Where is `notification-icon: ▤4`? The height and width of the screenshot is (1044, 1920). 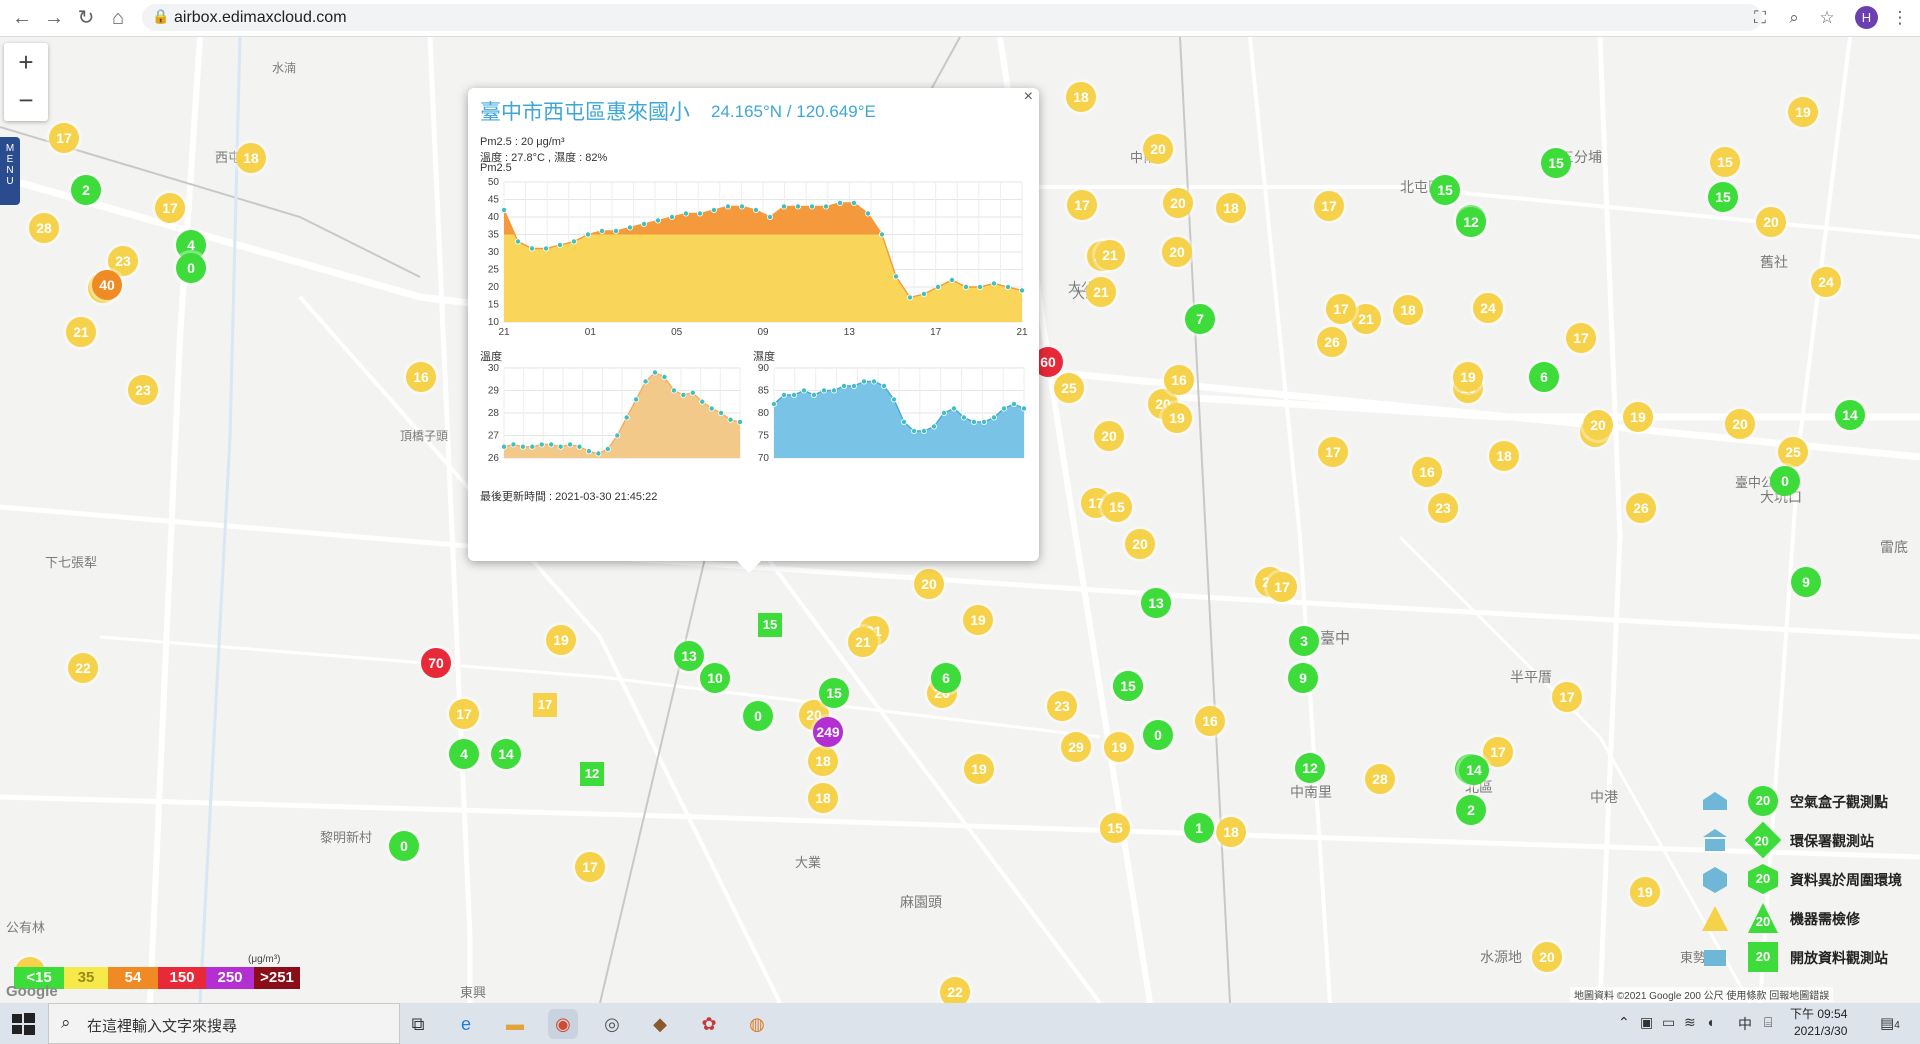
notification-icon: ▤4 is located at coordinates (1890, 1023).